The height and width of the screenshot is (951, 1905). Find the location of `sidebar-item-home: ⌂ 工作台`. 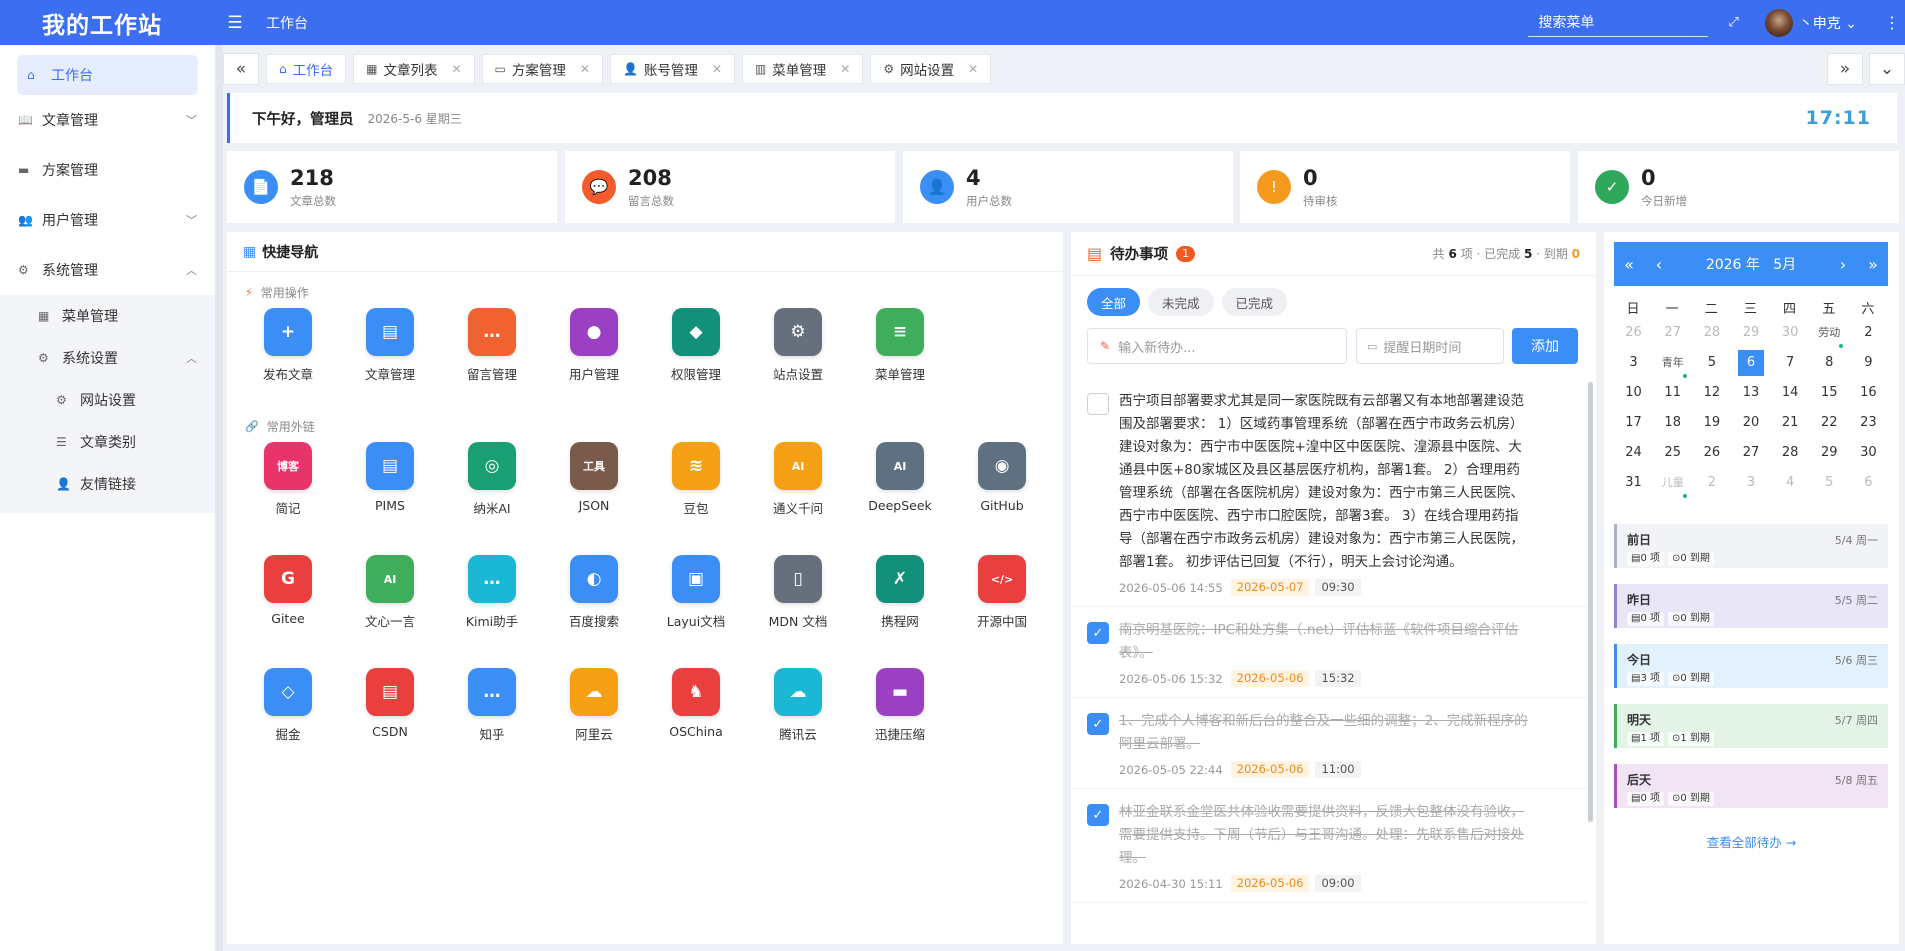

sidebar-item-home: ⌂ 工作台 is located at coordinates (107, 75).